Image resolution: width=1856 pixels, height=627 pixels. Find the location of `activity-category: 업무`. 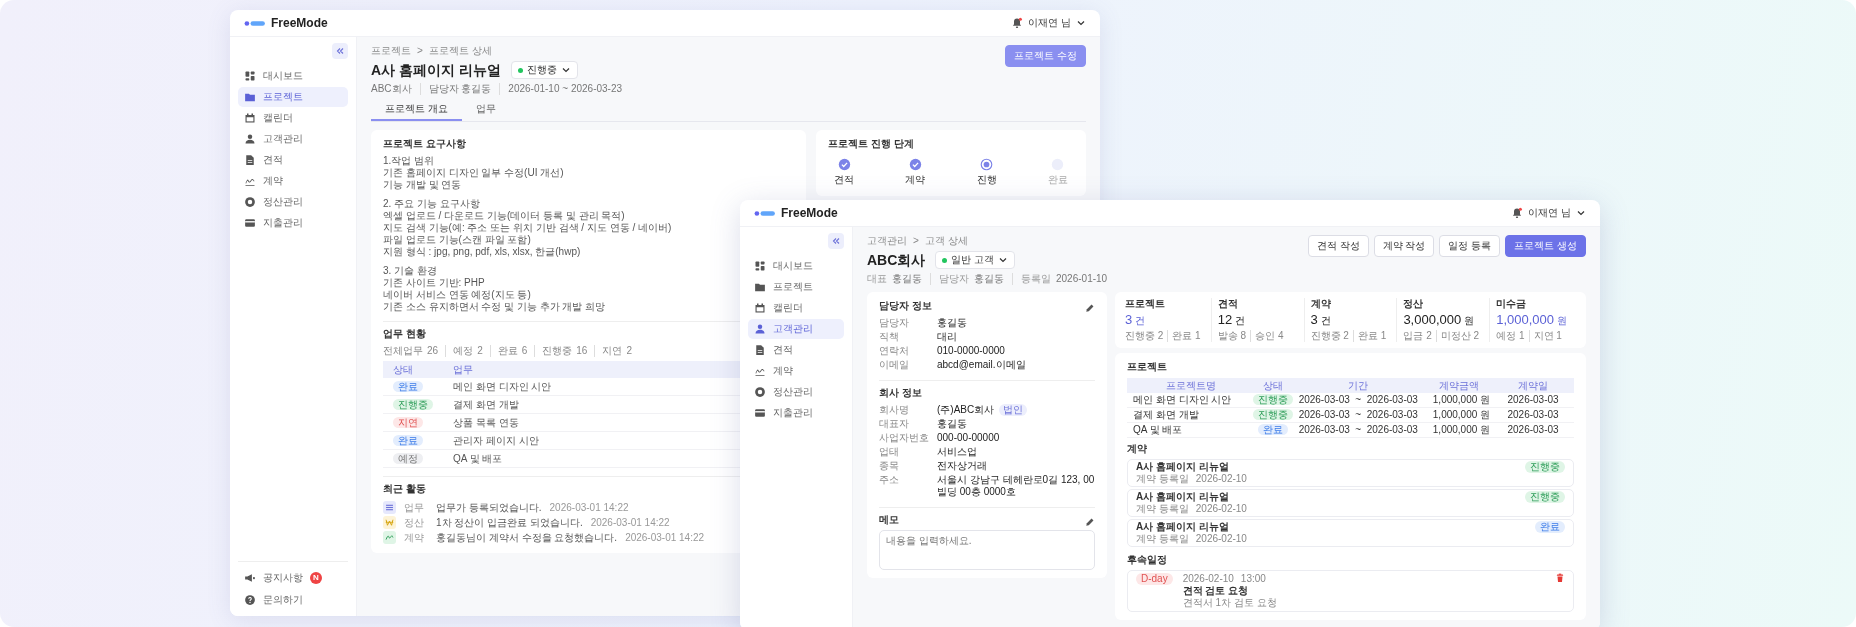

activity-category: 업무 is located at coordinates (414, 507).